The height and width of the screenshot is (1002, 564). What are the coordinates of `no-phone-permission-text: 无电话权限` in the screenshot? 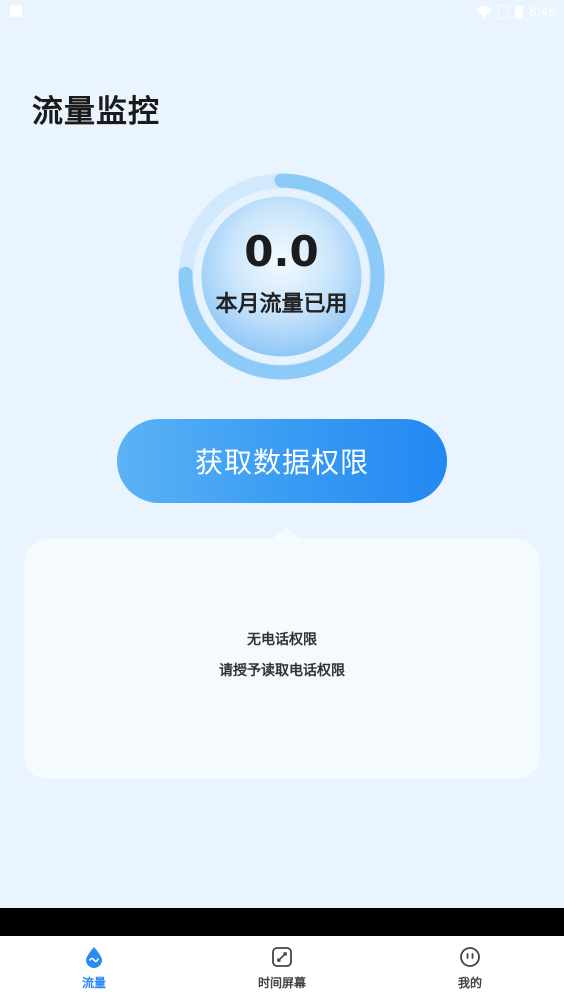 It's located at (282, 640).